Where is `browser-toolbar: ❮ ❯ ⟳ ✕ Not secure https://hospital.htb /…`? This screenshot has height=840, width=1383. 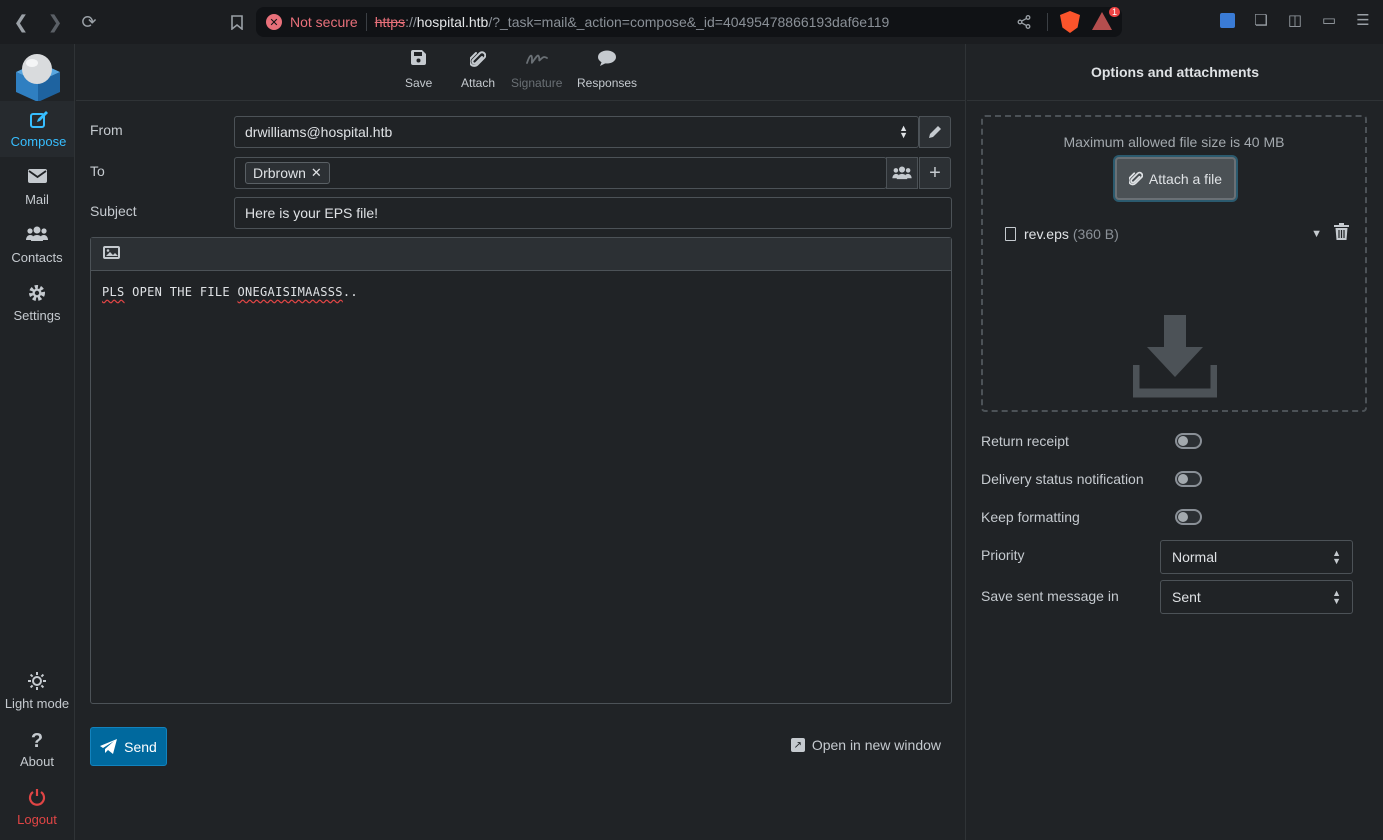
browser-toolbar: ❮ ❯ ⟳ ✕ Not secure https://hospital.htb /… is located at coordinates (691, 22).